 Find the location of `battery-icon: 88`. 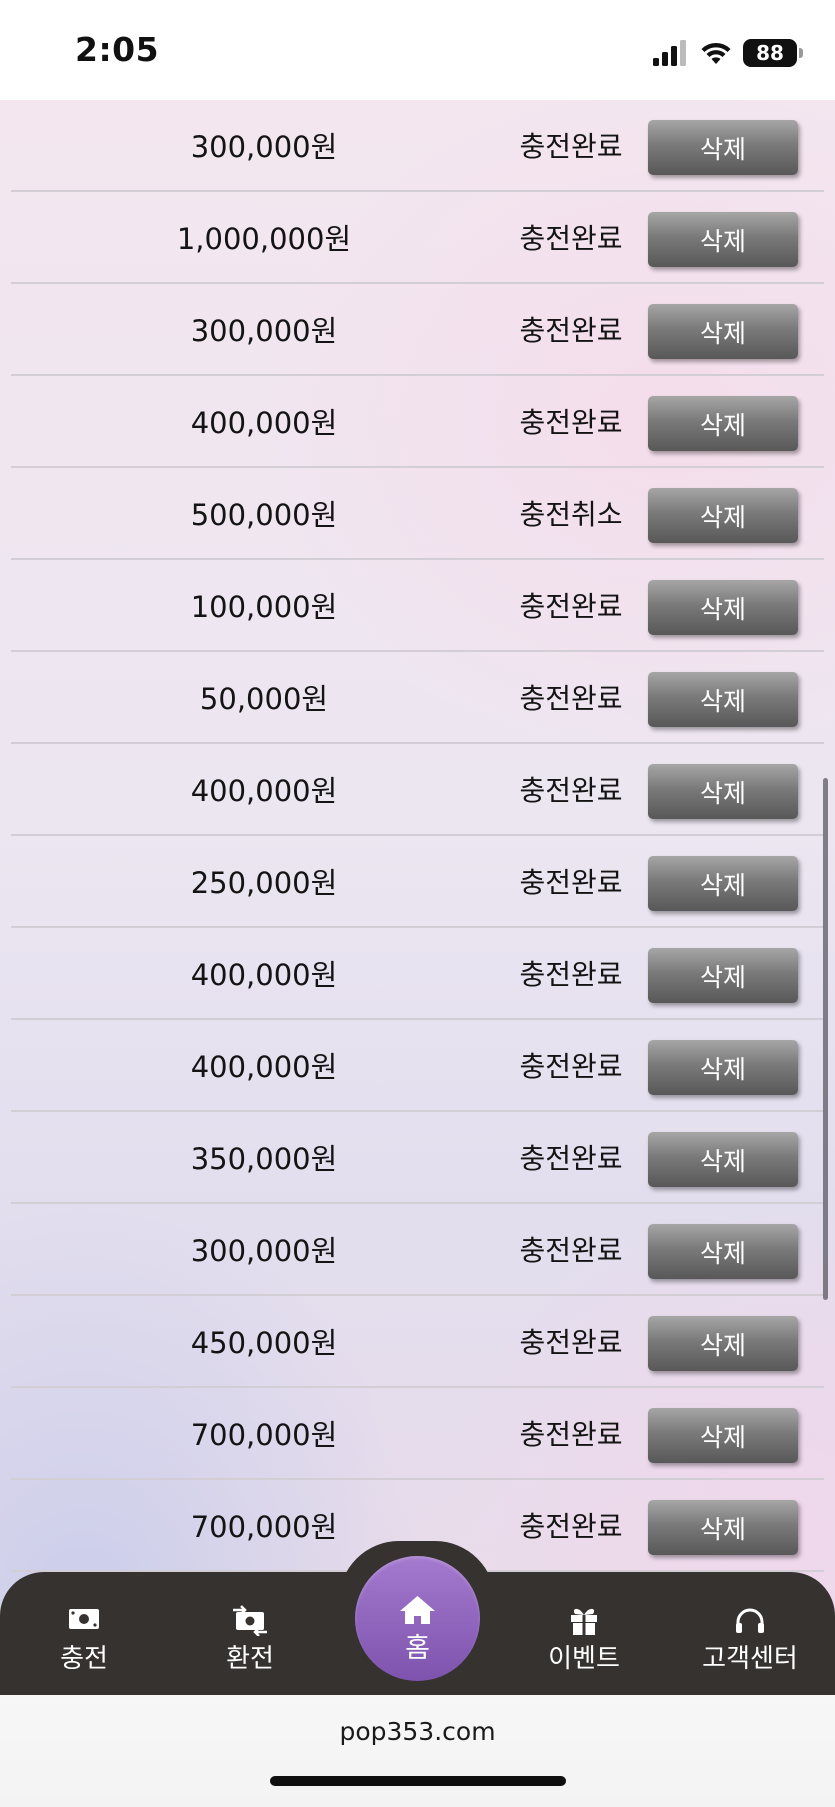

battery-icon: 88 is located at coordinates (773, 53).